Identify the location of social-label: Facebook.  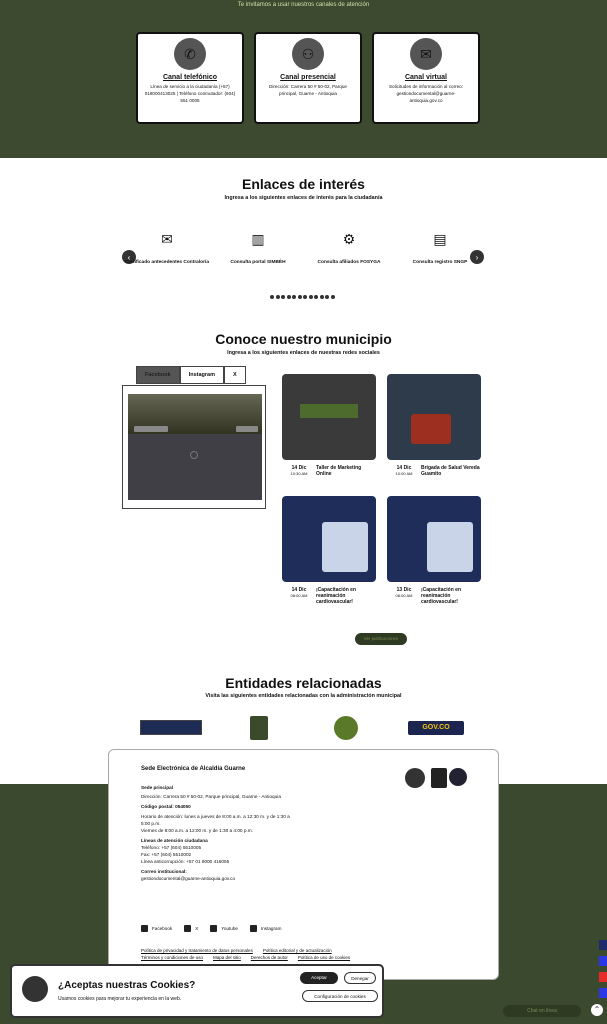
(162, 928).